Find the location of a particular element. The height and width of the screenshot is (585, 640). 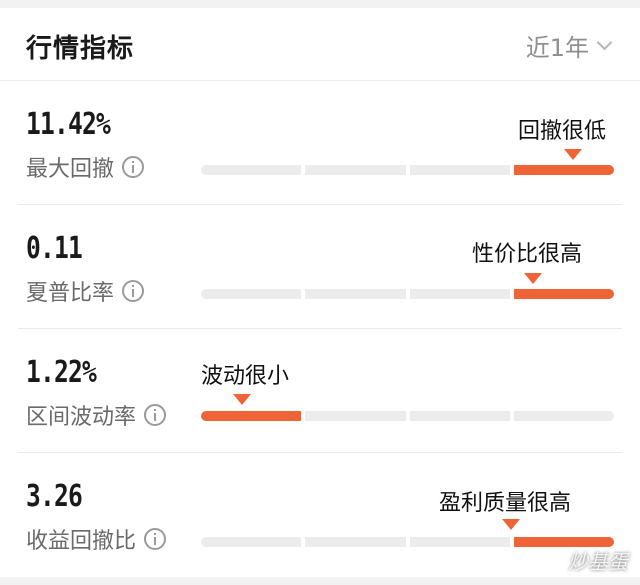

rating-text: 回撤很低 is located at coordinates (562, 131).